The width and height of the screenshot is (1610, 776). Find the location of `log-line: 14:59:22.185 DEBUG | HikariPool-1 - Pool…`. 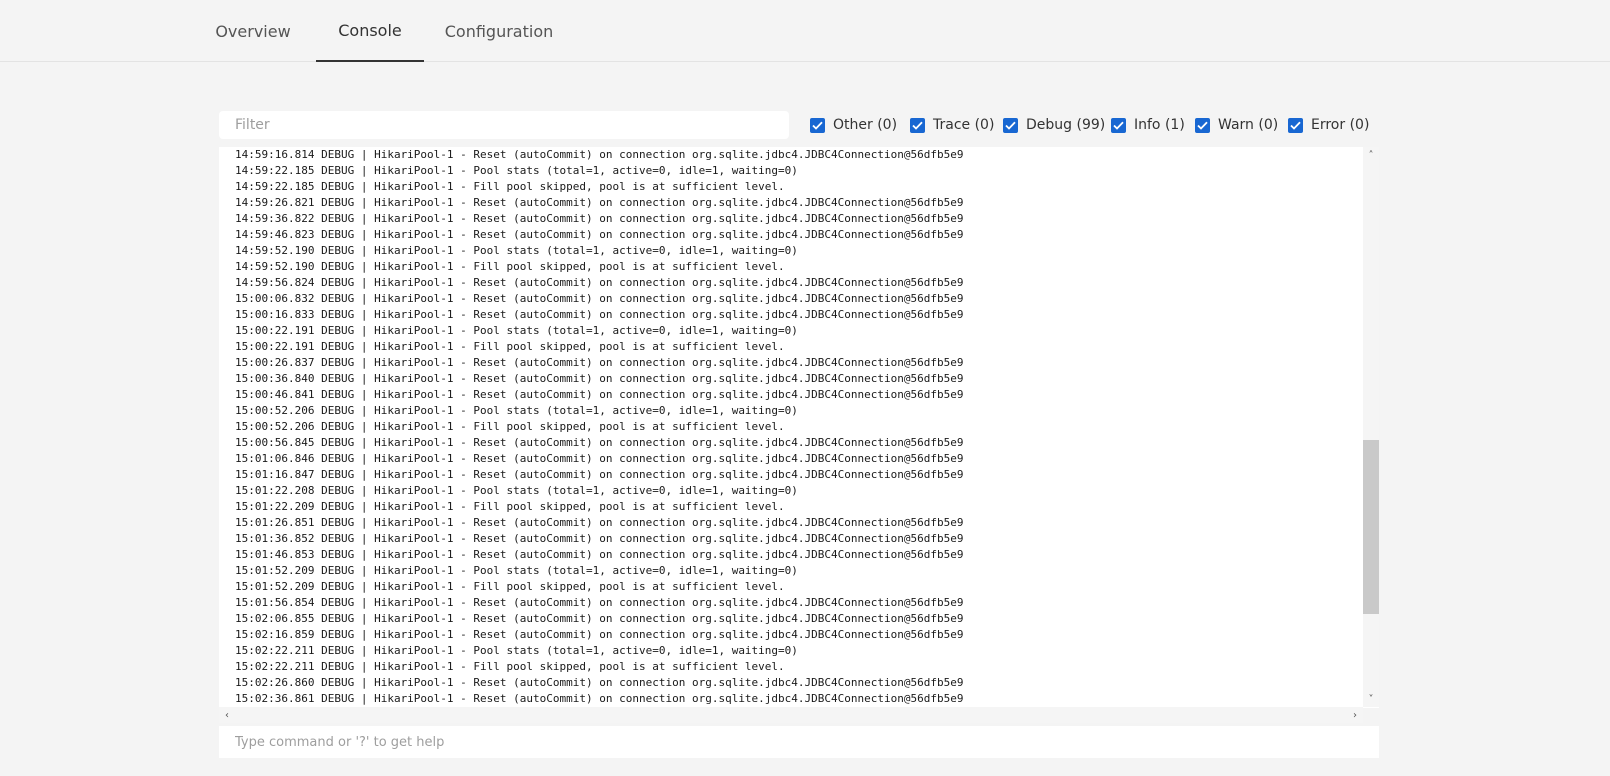

log-line: 14:59:22.185 DEBUG | HikariPool-1 - Pool… is located at coordinates (516, 170).